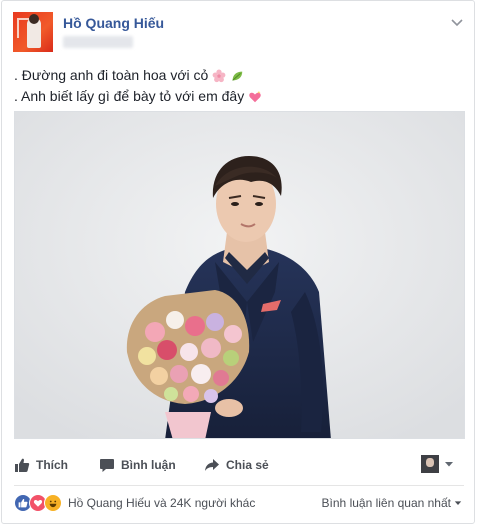 This screenshot has width=477, height=526. I want to click on leaves-icon, so click(237, 76).